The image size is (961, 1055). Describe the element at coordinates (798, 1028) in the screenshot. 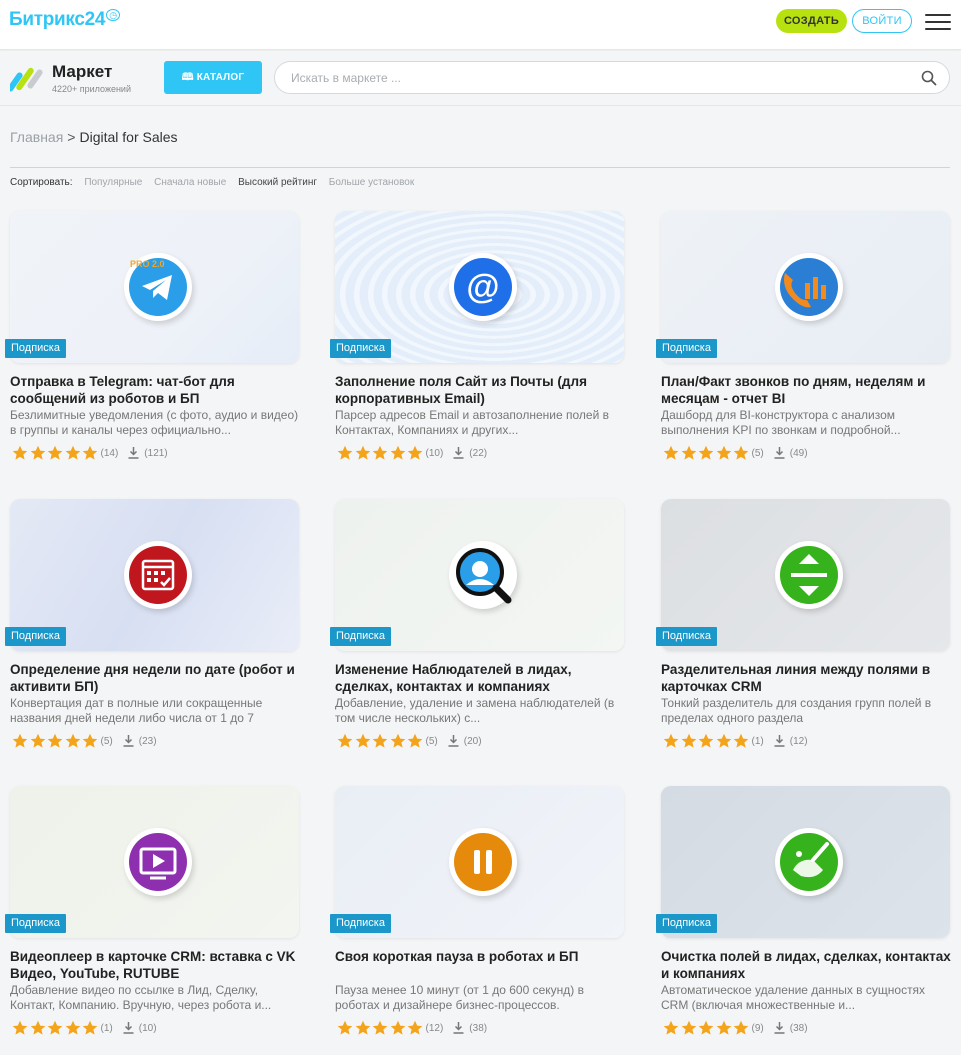

I see `installs-count: (38)` at that location.